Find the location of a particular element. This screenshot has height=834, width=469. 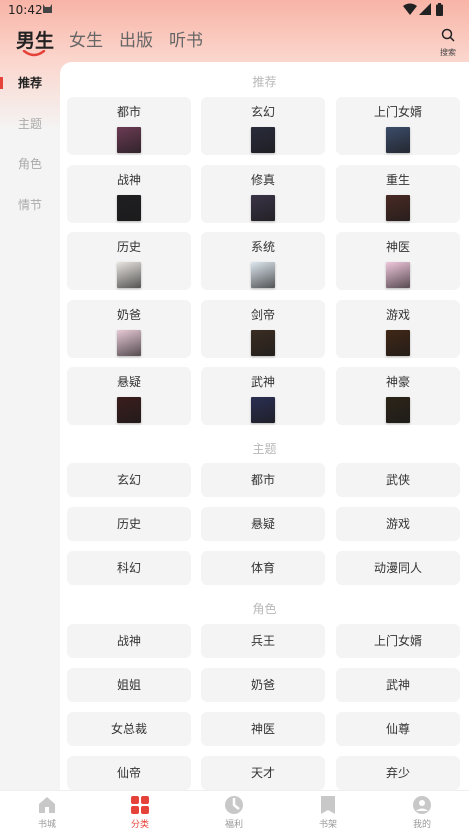

category-name: 姐姐 is located at coordinates (128, 685).